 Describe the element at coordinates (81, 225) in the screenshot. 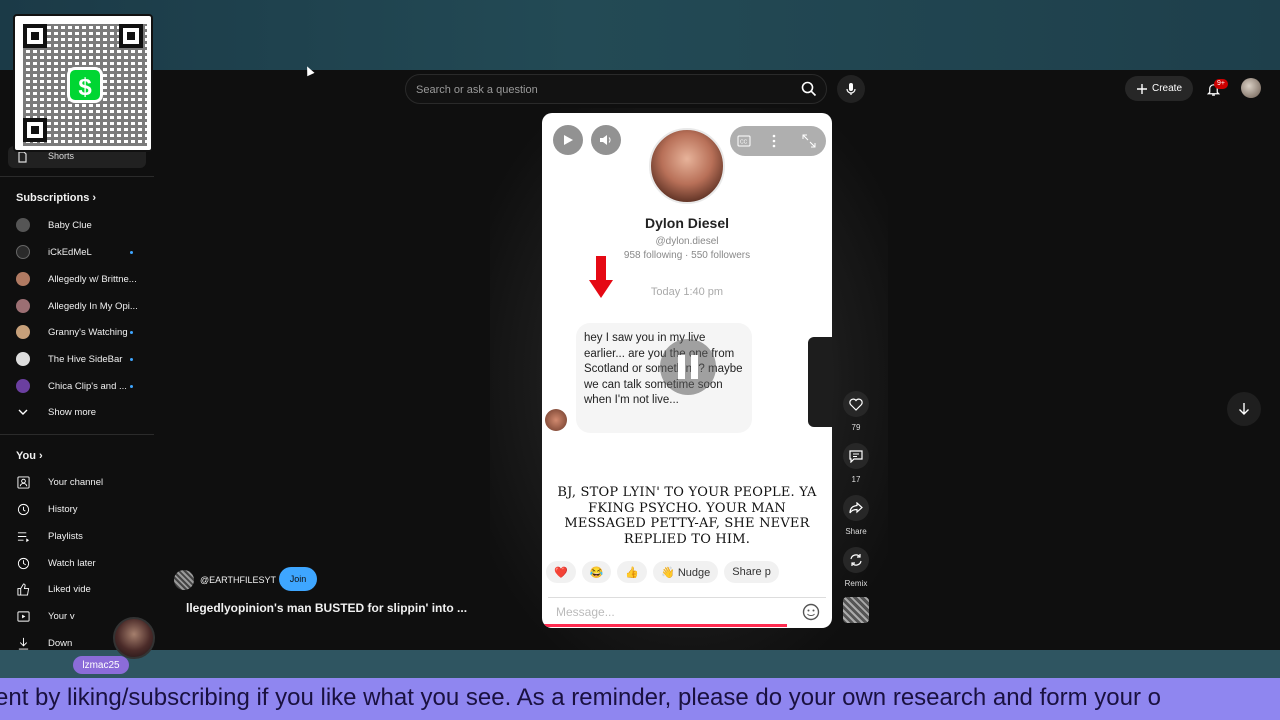

I see `sidebar-item-subscription: Baby Clue` at that location.